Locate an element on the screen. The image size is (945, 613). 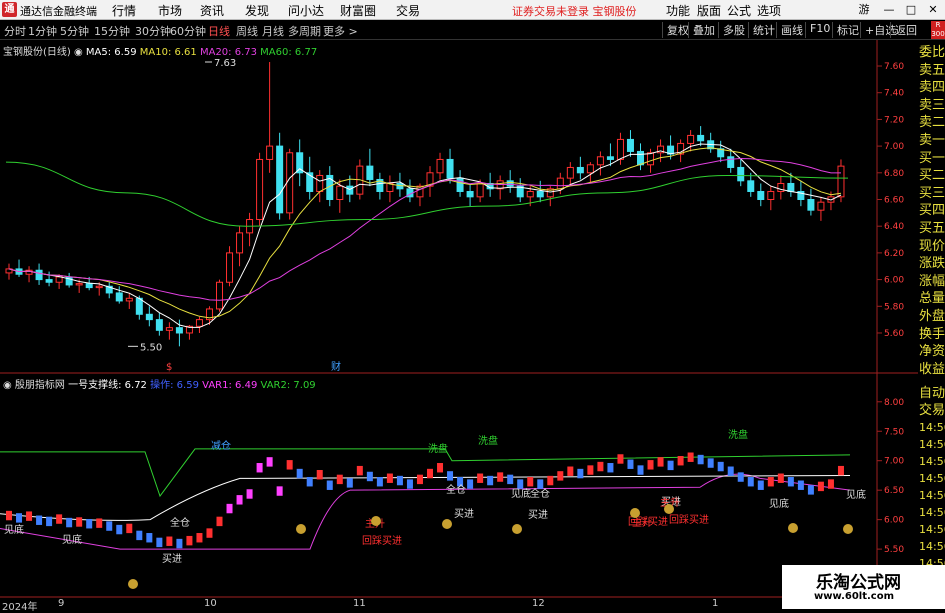
menu-item-4: 问小达 is located at coordinates (306, 10).